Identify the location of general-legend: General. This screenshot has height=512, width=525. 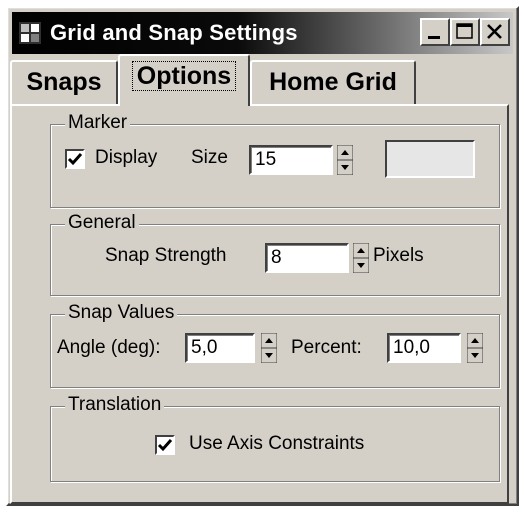
(102, 223).